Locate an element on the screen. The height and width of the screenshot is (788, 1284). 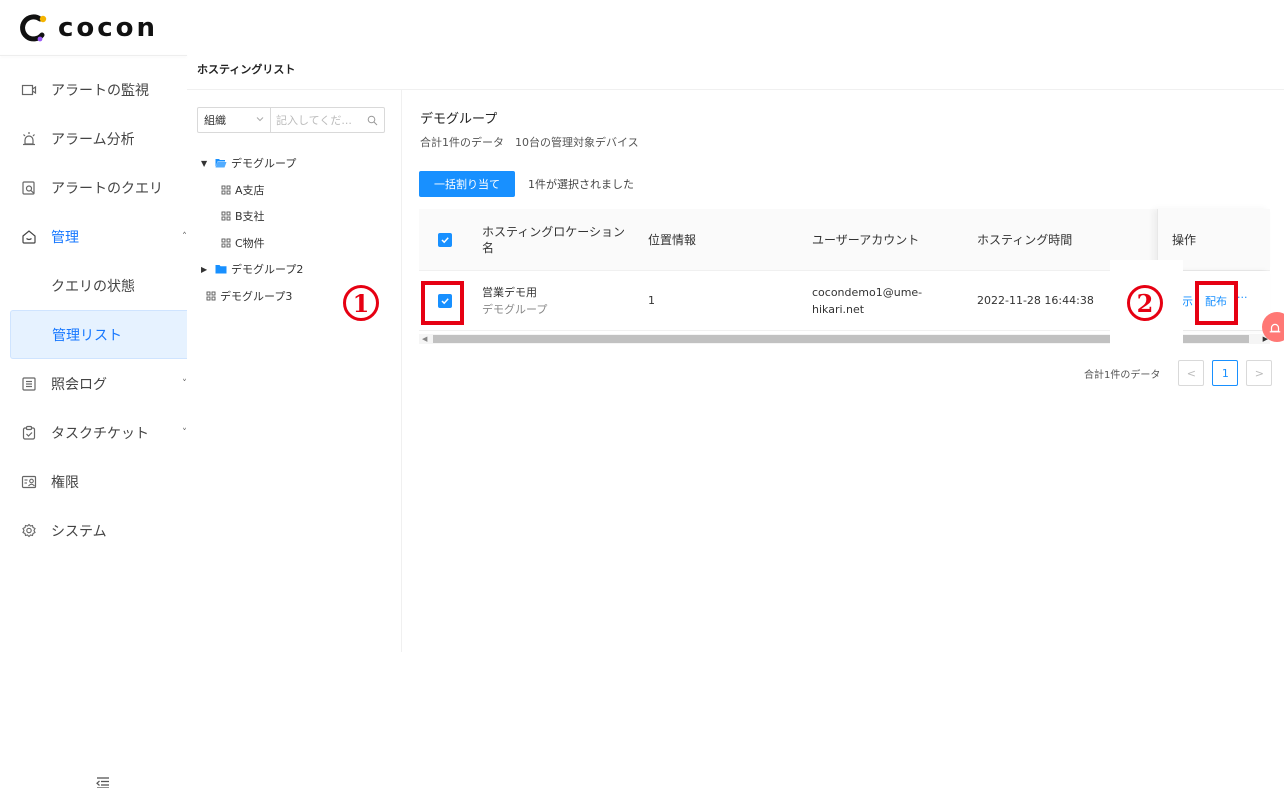
sidebar-item-label: アラーム分析 is located at coordinates (93, 139).